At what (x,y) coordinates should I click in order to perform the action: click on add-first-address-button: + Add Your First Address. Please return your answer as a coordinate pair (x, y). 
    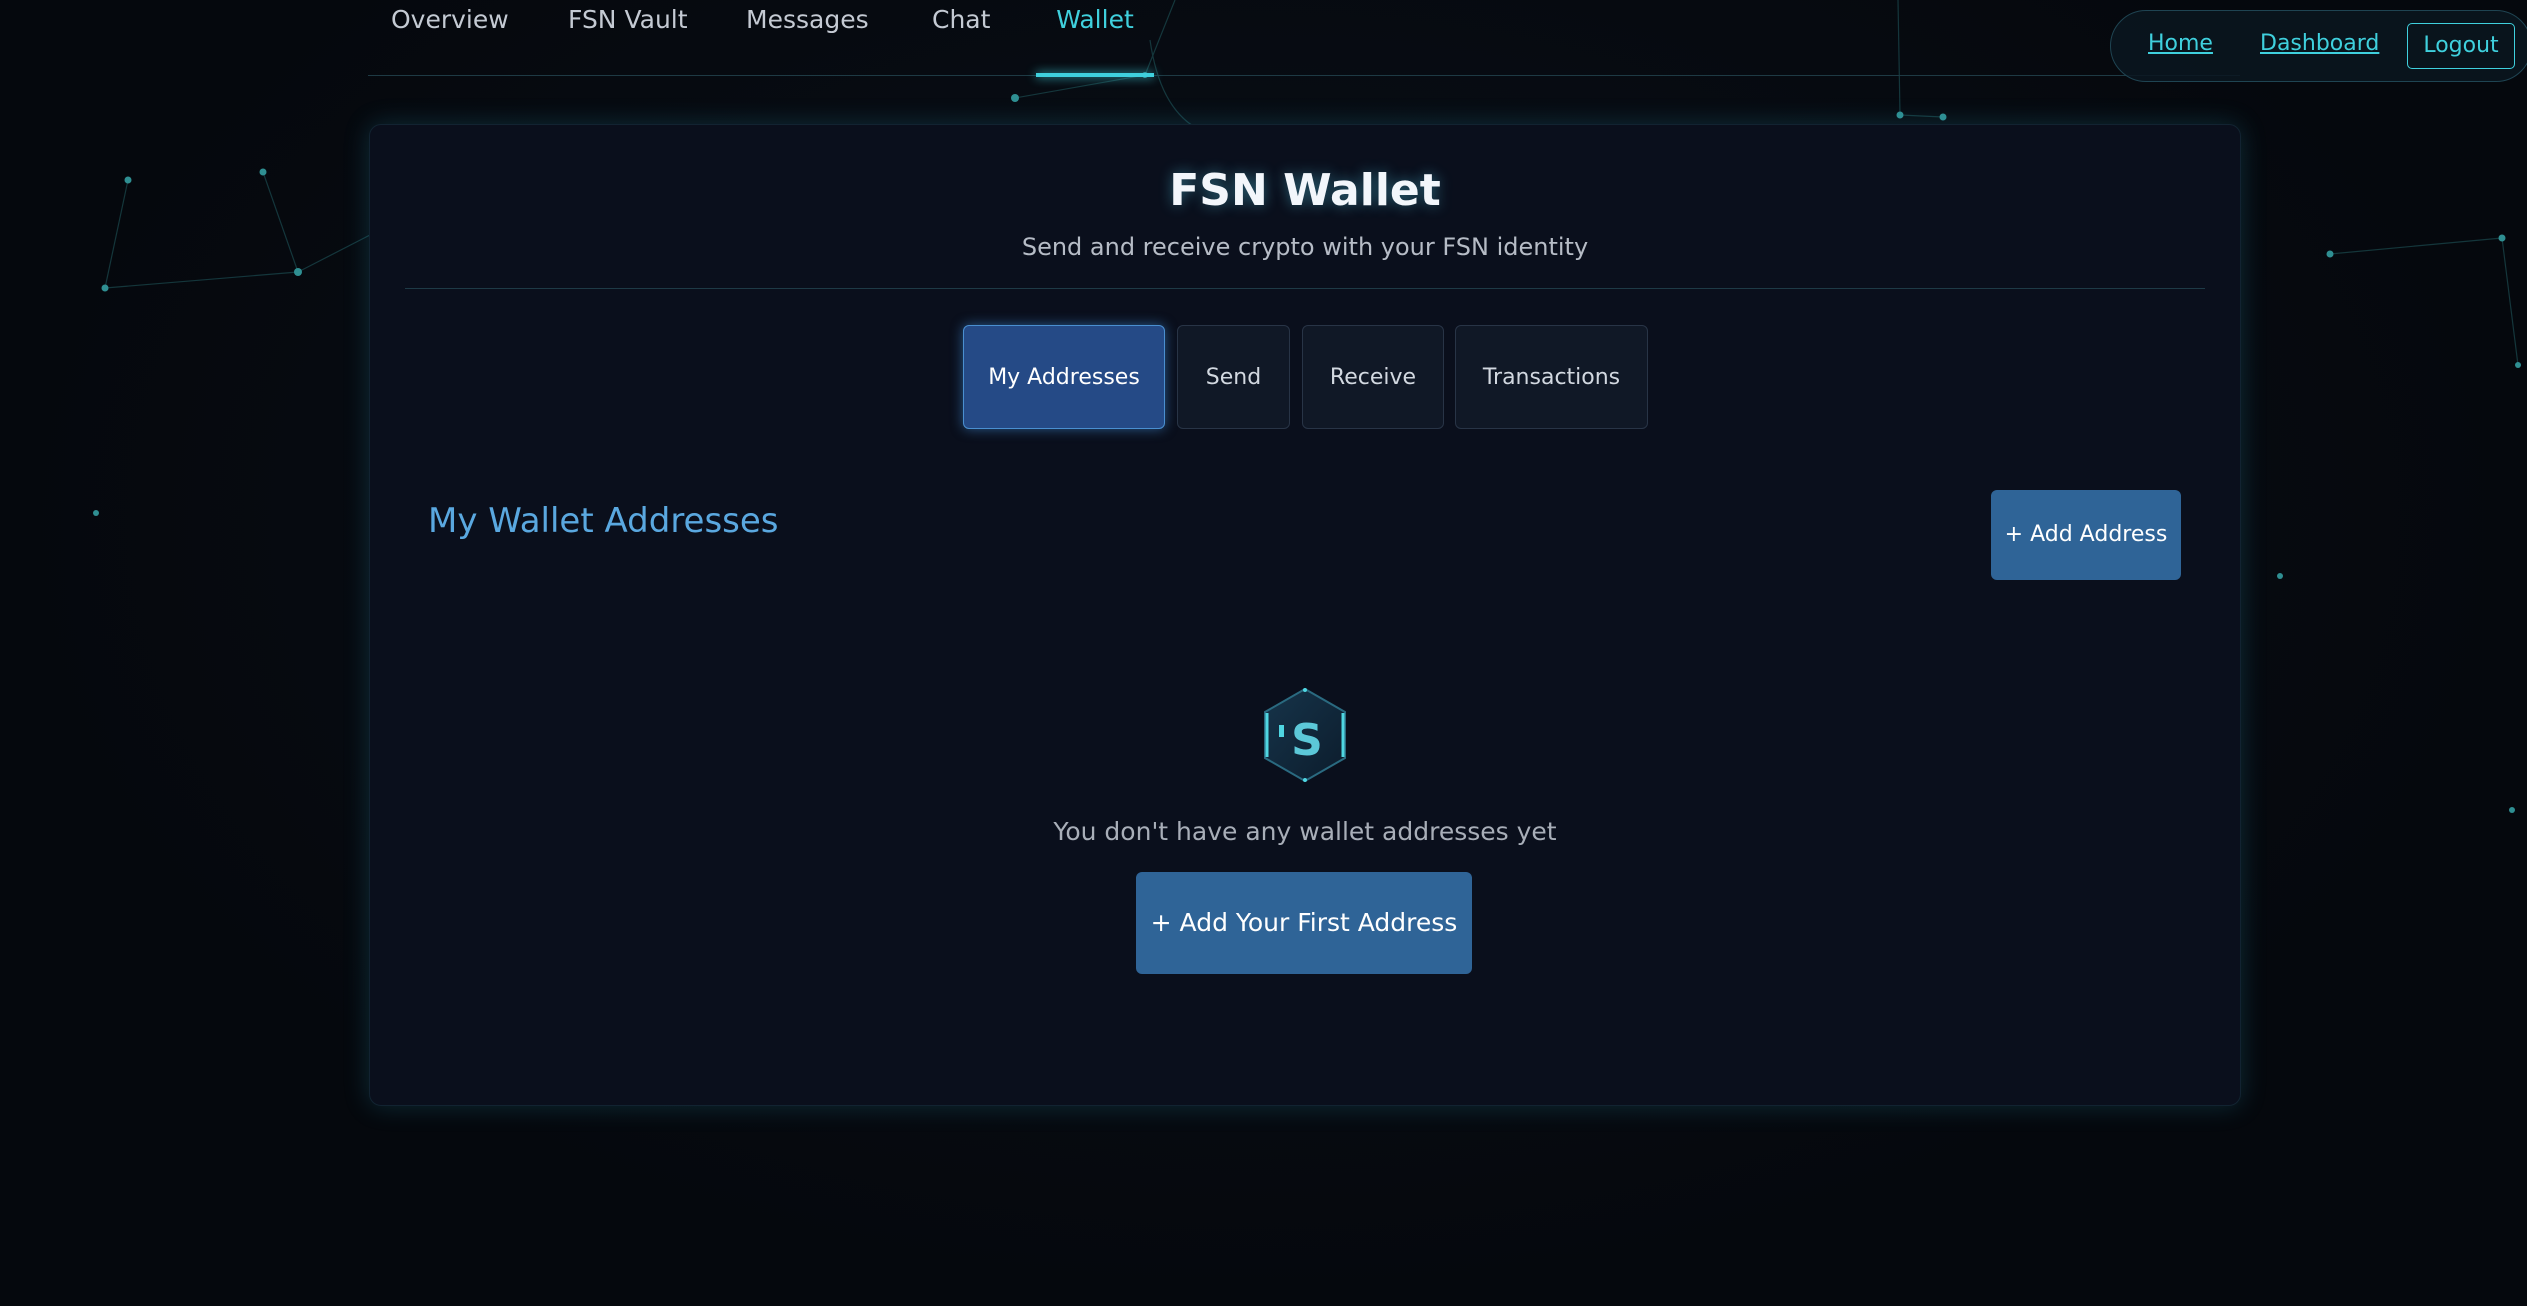
    Looking at the image, I should click on (1304, 923).